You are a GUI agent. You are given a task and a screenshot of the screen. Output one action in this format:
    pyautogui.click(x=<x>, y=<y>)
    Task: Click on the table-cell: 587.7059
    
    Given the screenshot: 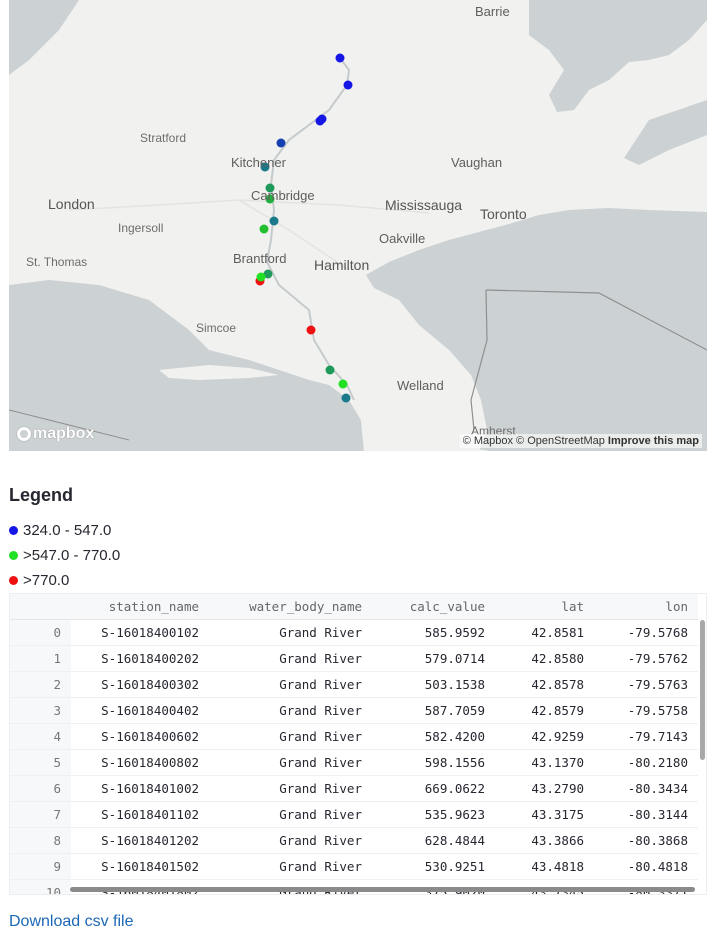 What is the action you would take?
    pyautogui.click(x=433, y=710)
    